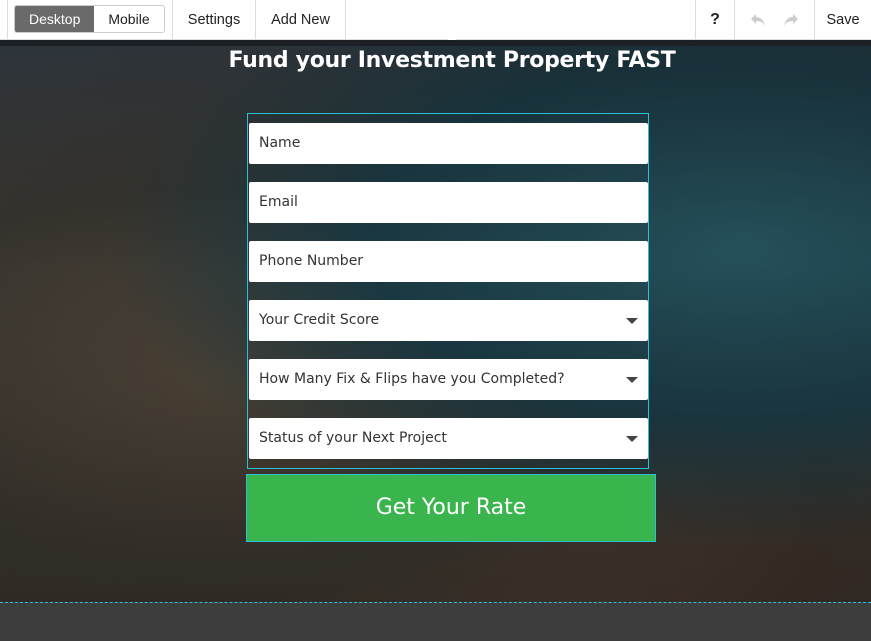  I want to click on undo-icon, so click(758, 19).